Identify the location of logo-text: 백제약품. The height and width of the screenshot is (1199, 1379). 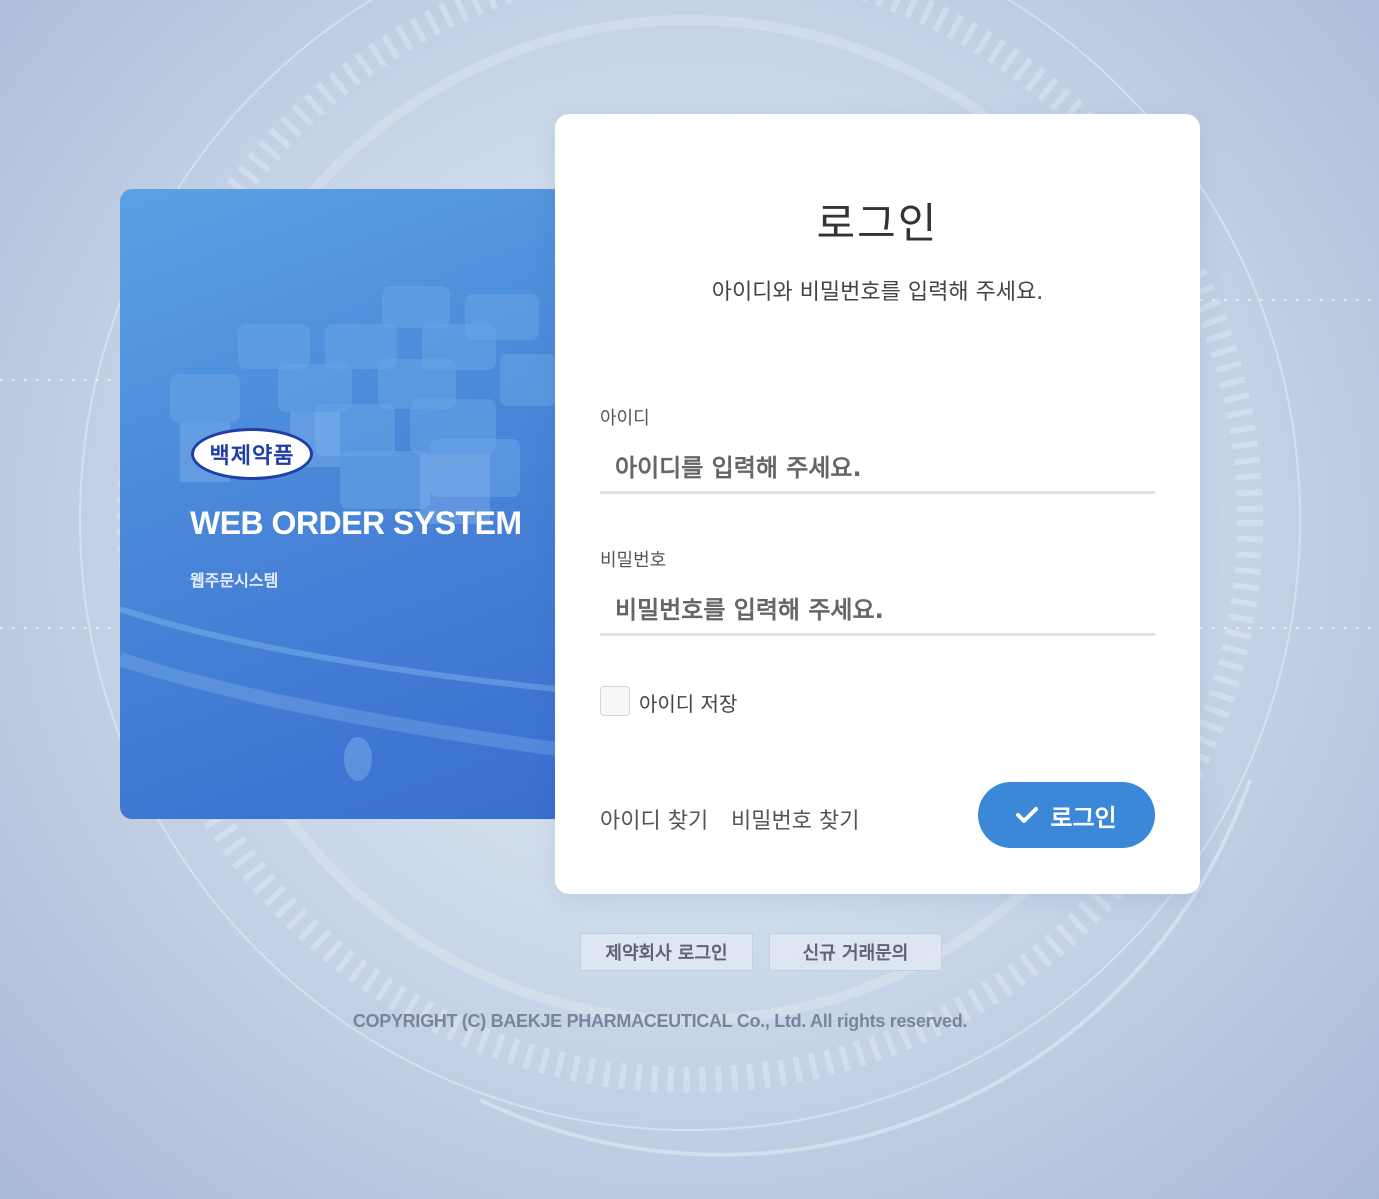
(252, 456).